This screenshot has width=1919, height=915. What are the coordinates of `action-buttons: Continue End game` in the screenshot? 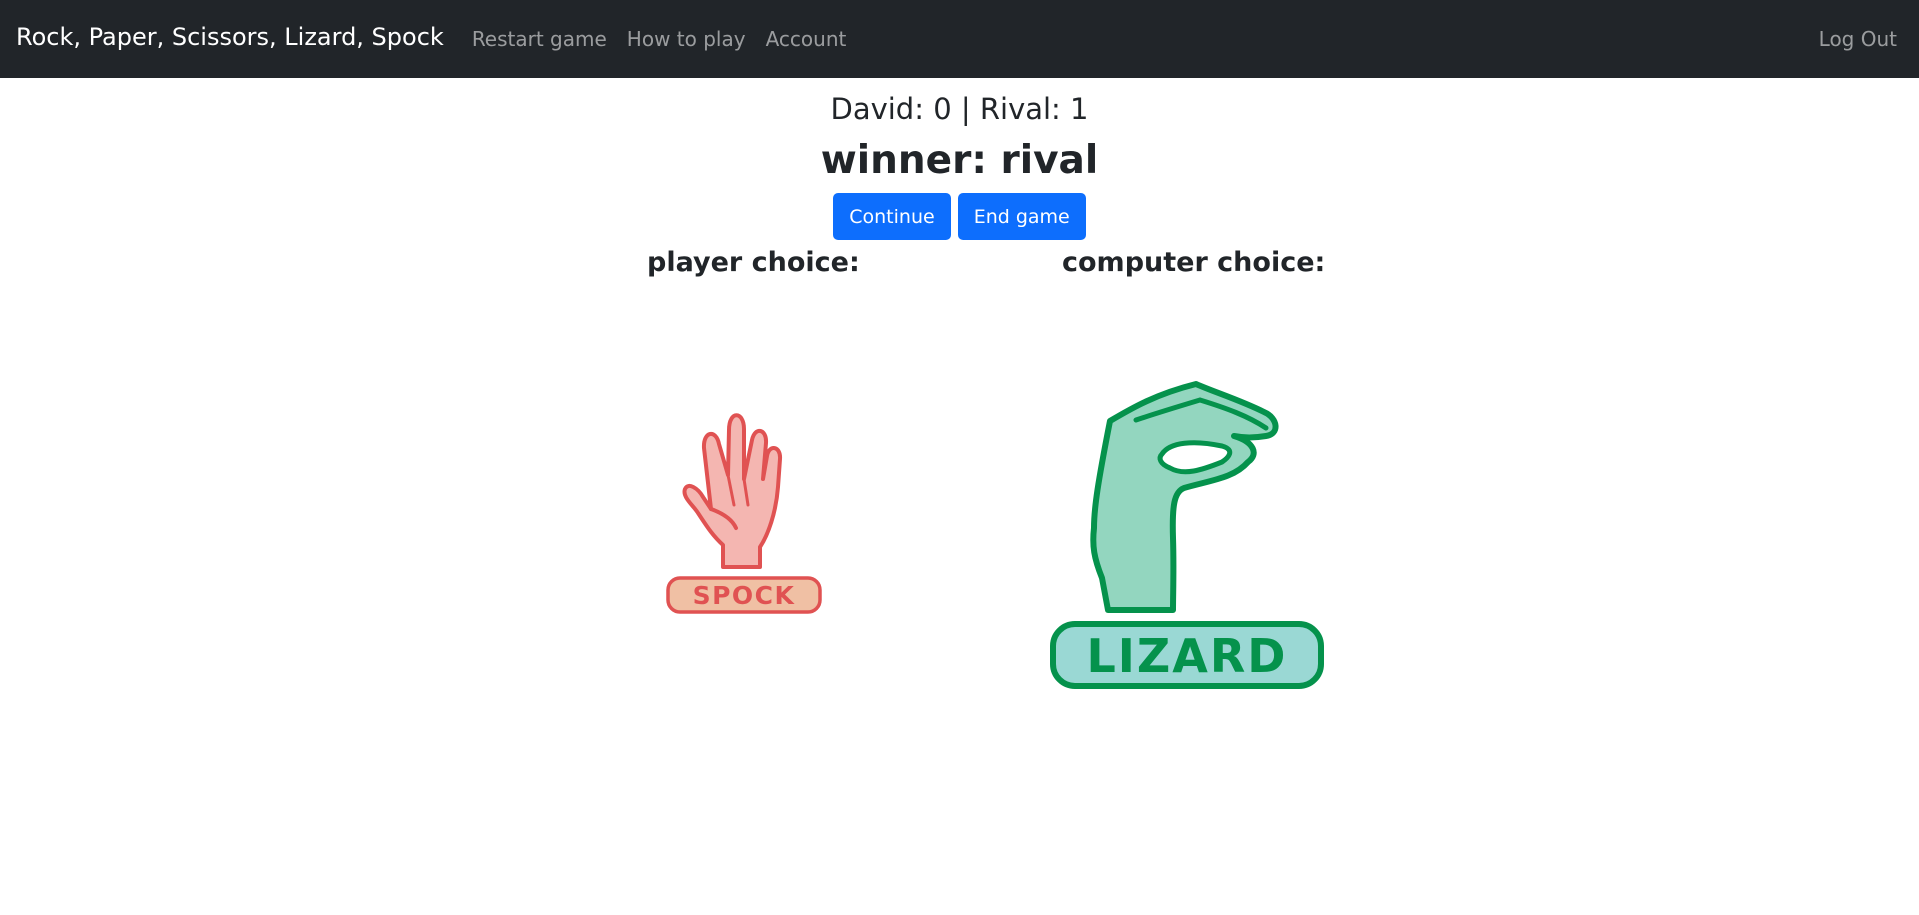 It's located at (959, 216).